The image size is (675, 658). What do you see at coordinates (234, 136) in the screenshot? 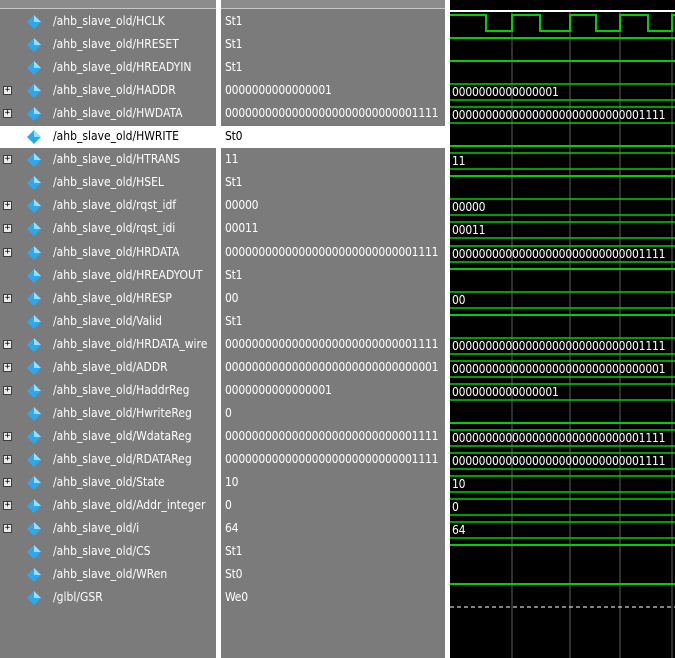
I see `signal-value: St0` at bounding box center [234, 136].